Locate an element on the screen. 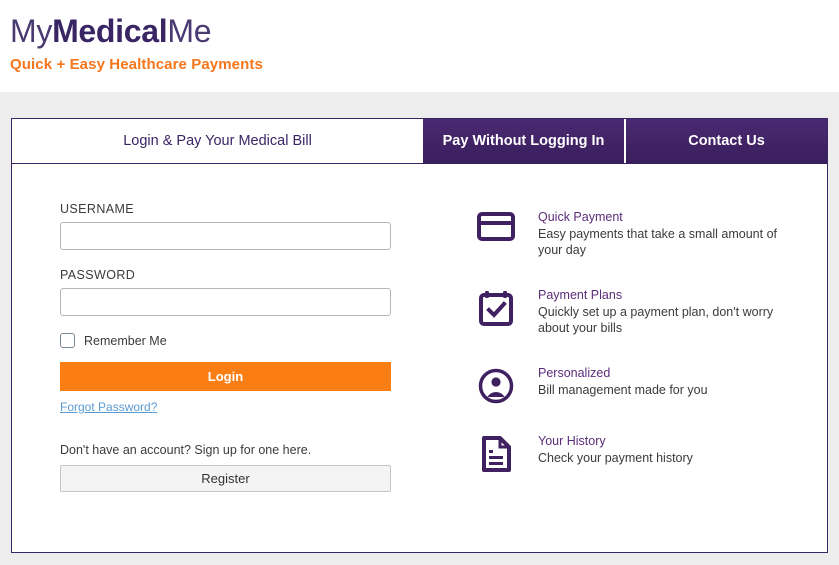 Image resolution: width=839 pixels, height=565 pixels. logo-text-my: My is located at coordinates (31, 31).